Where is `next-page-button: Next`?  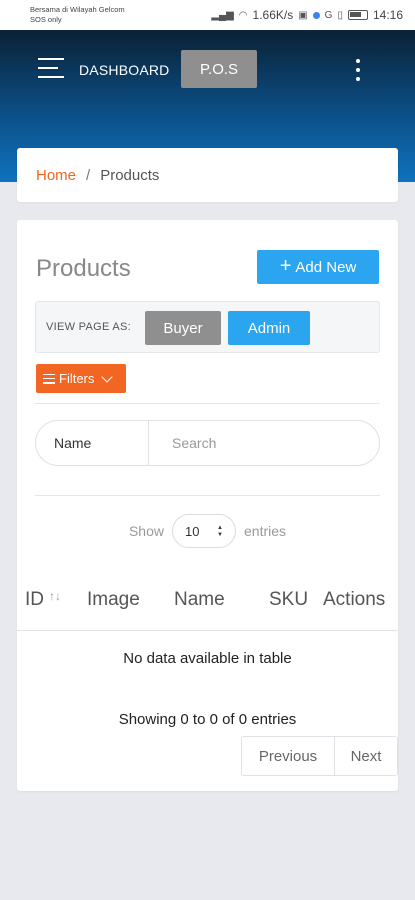 next-page-button: Next is located at coordinates (366, 756).